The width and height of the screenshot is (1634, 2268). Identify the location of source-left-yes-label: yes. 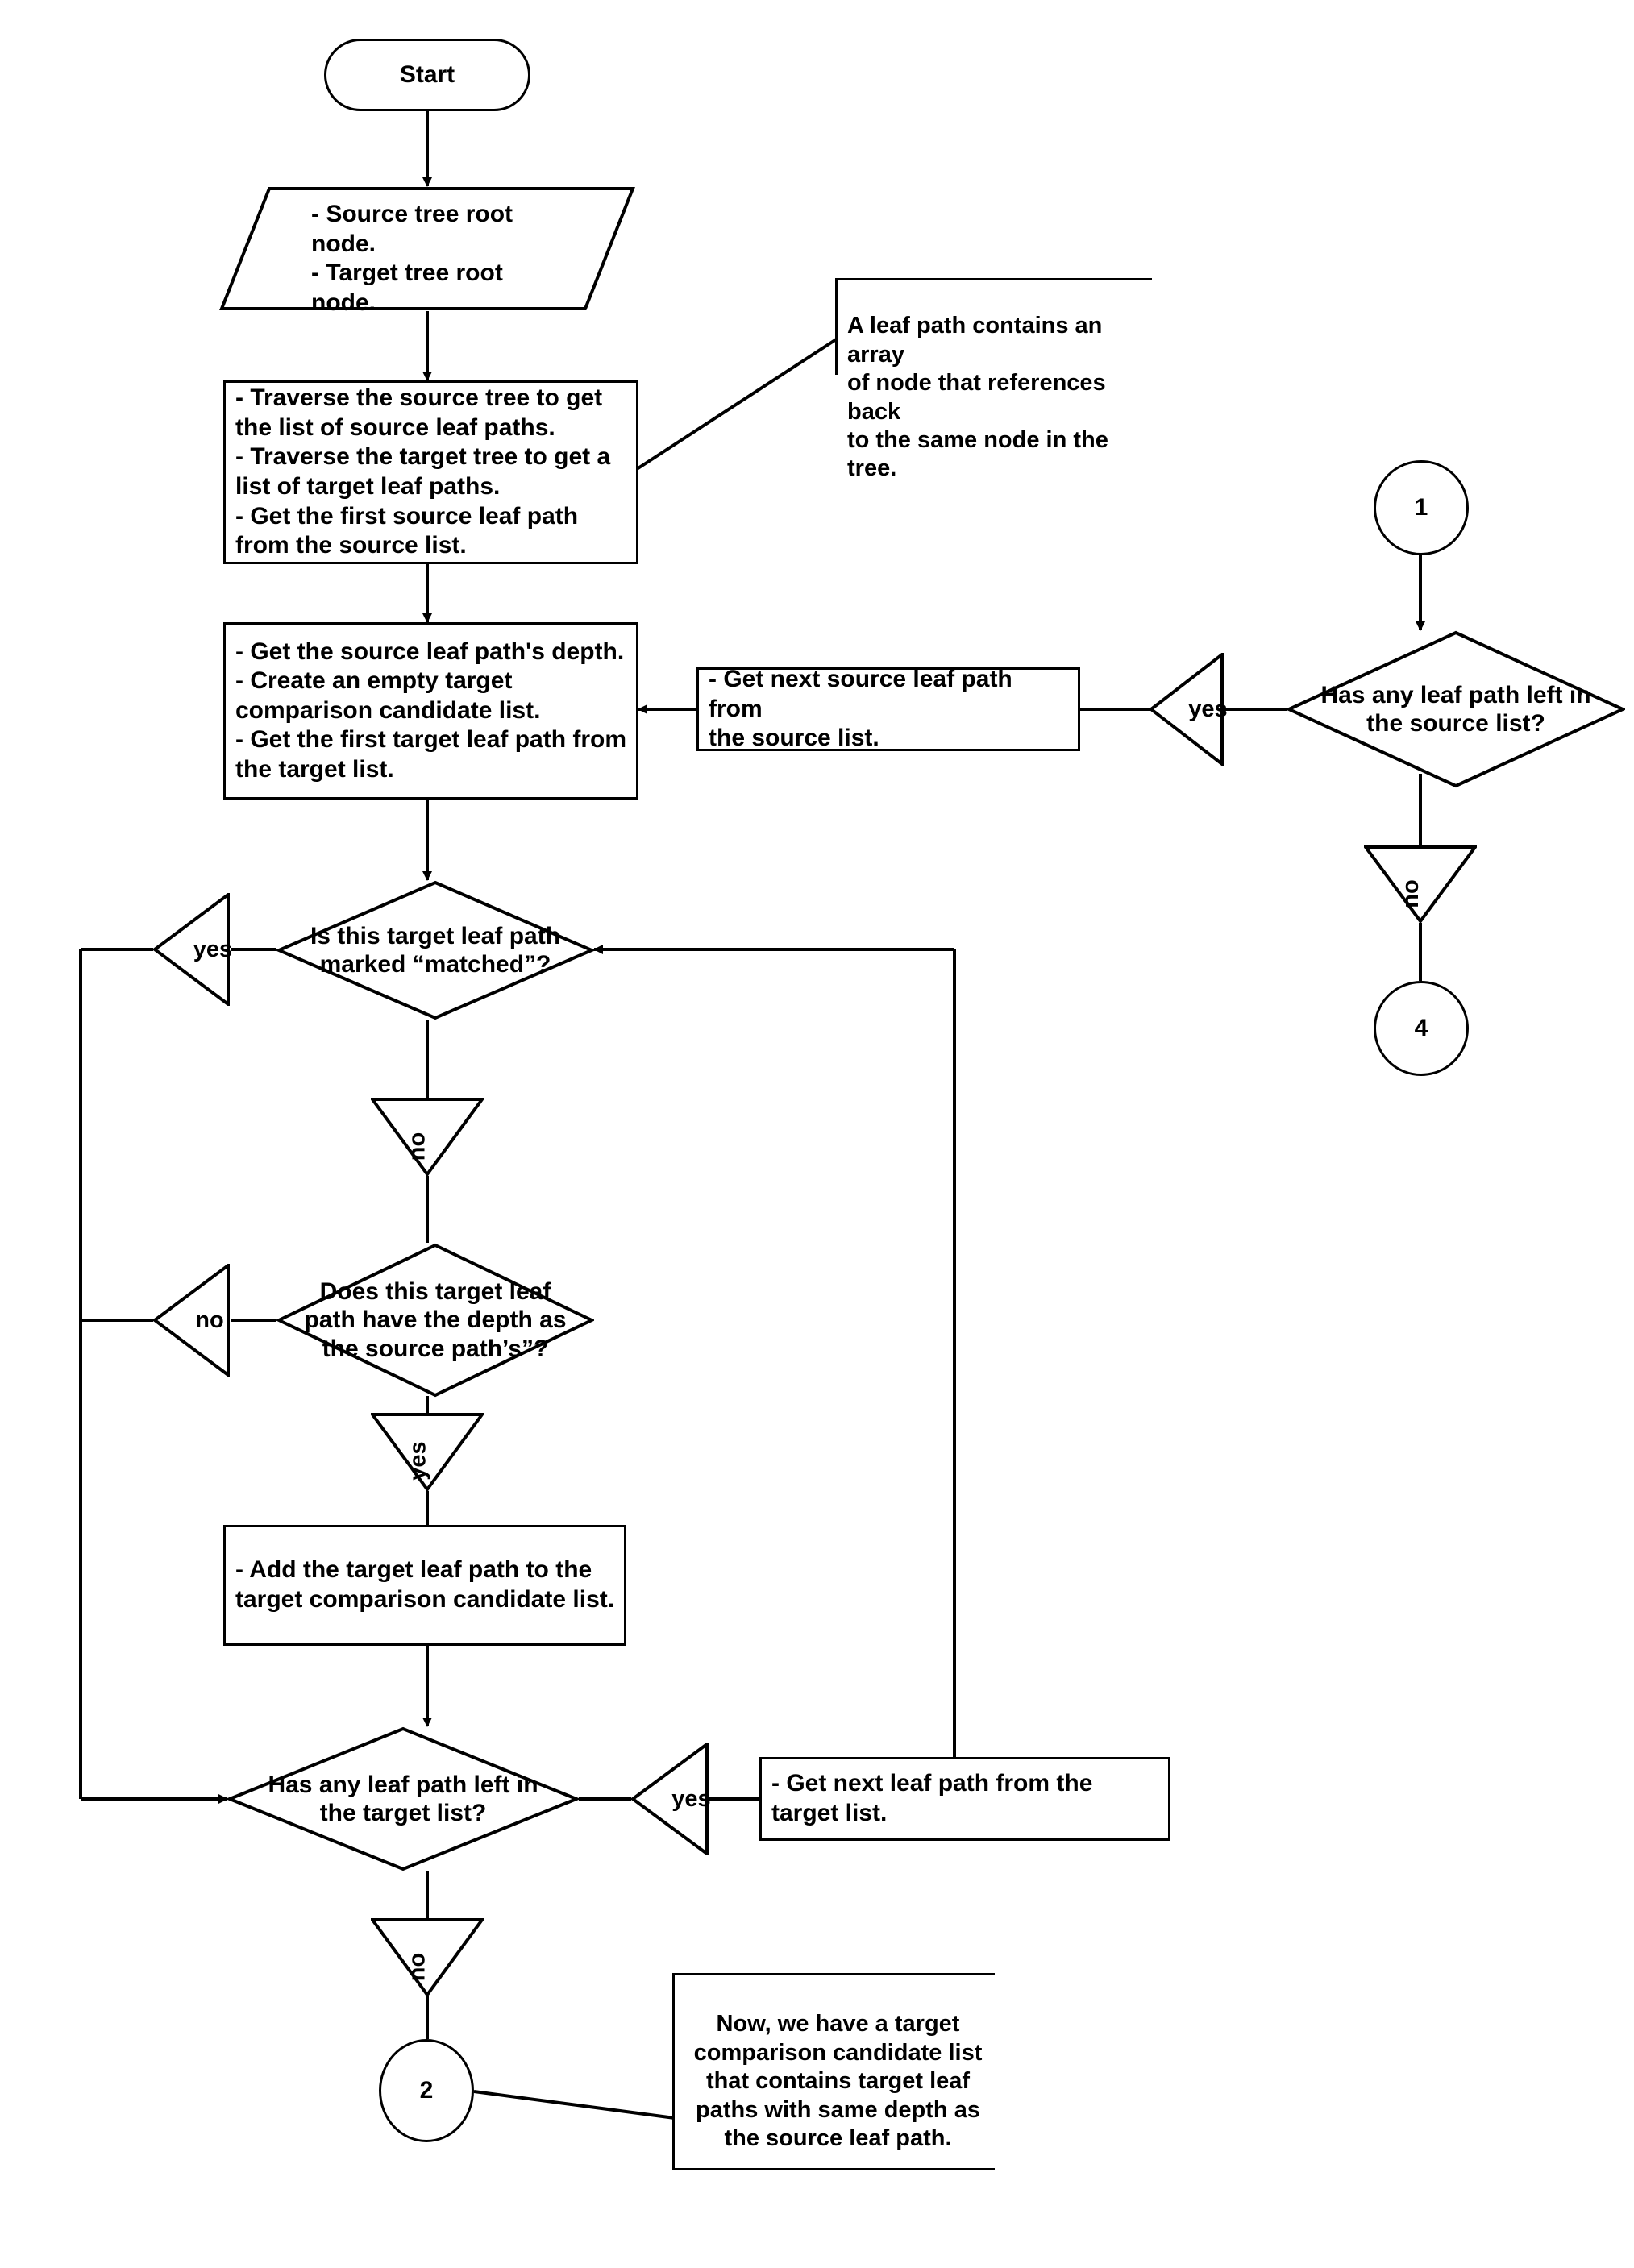
(1208, 709).